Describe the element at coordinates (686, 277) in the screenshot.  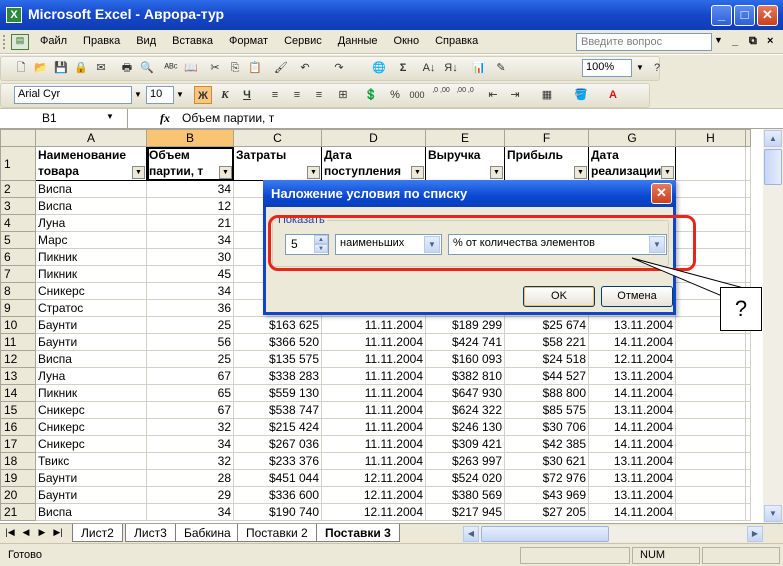
I see `callout-pointer` at that location.